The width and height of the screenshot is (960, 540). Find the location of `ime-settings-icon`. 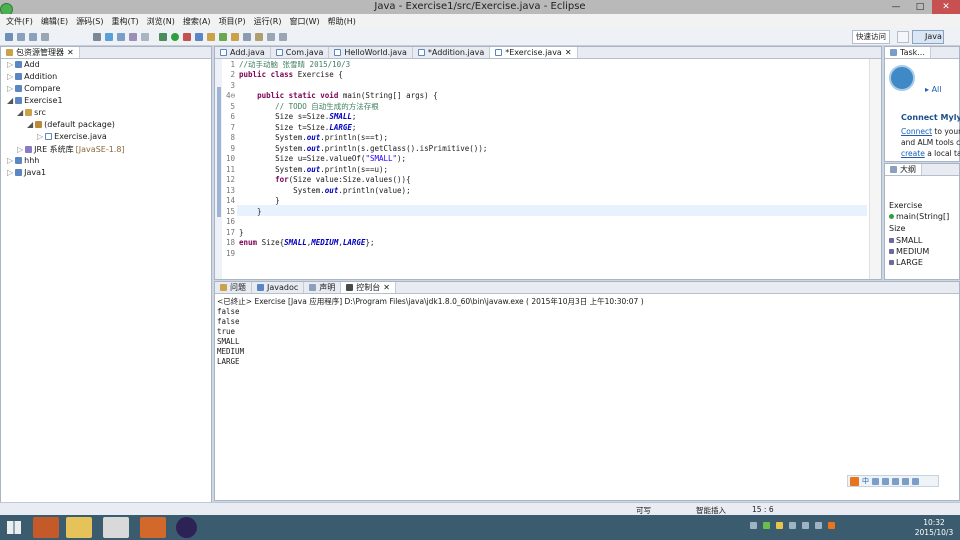

ime-settings-icon is located at coordinates (915, 481).